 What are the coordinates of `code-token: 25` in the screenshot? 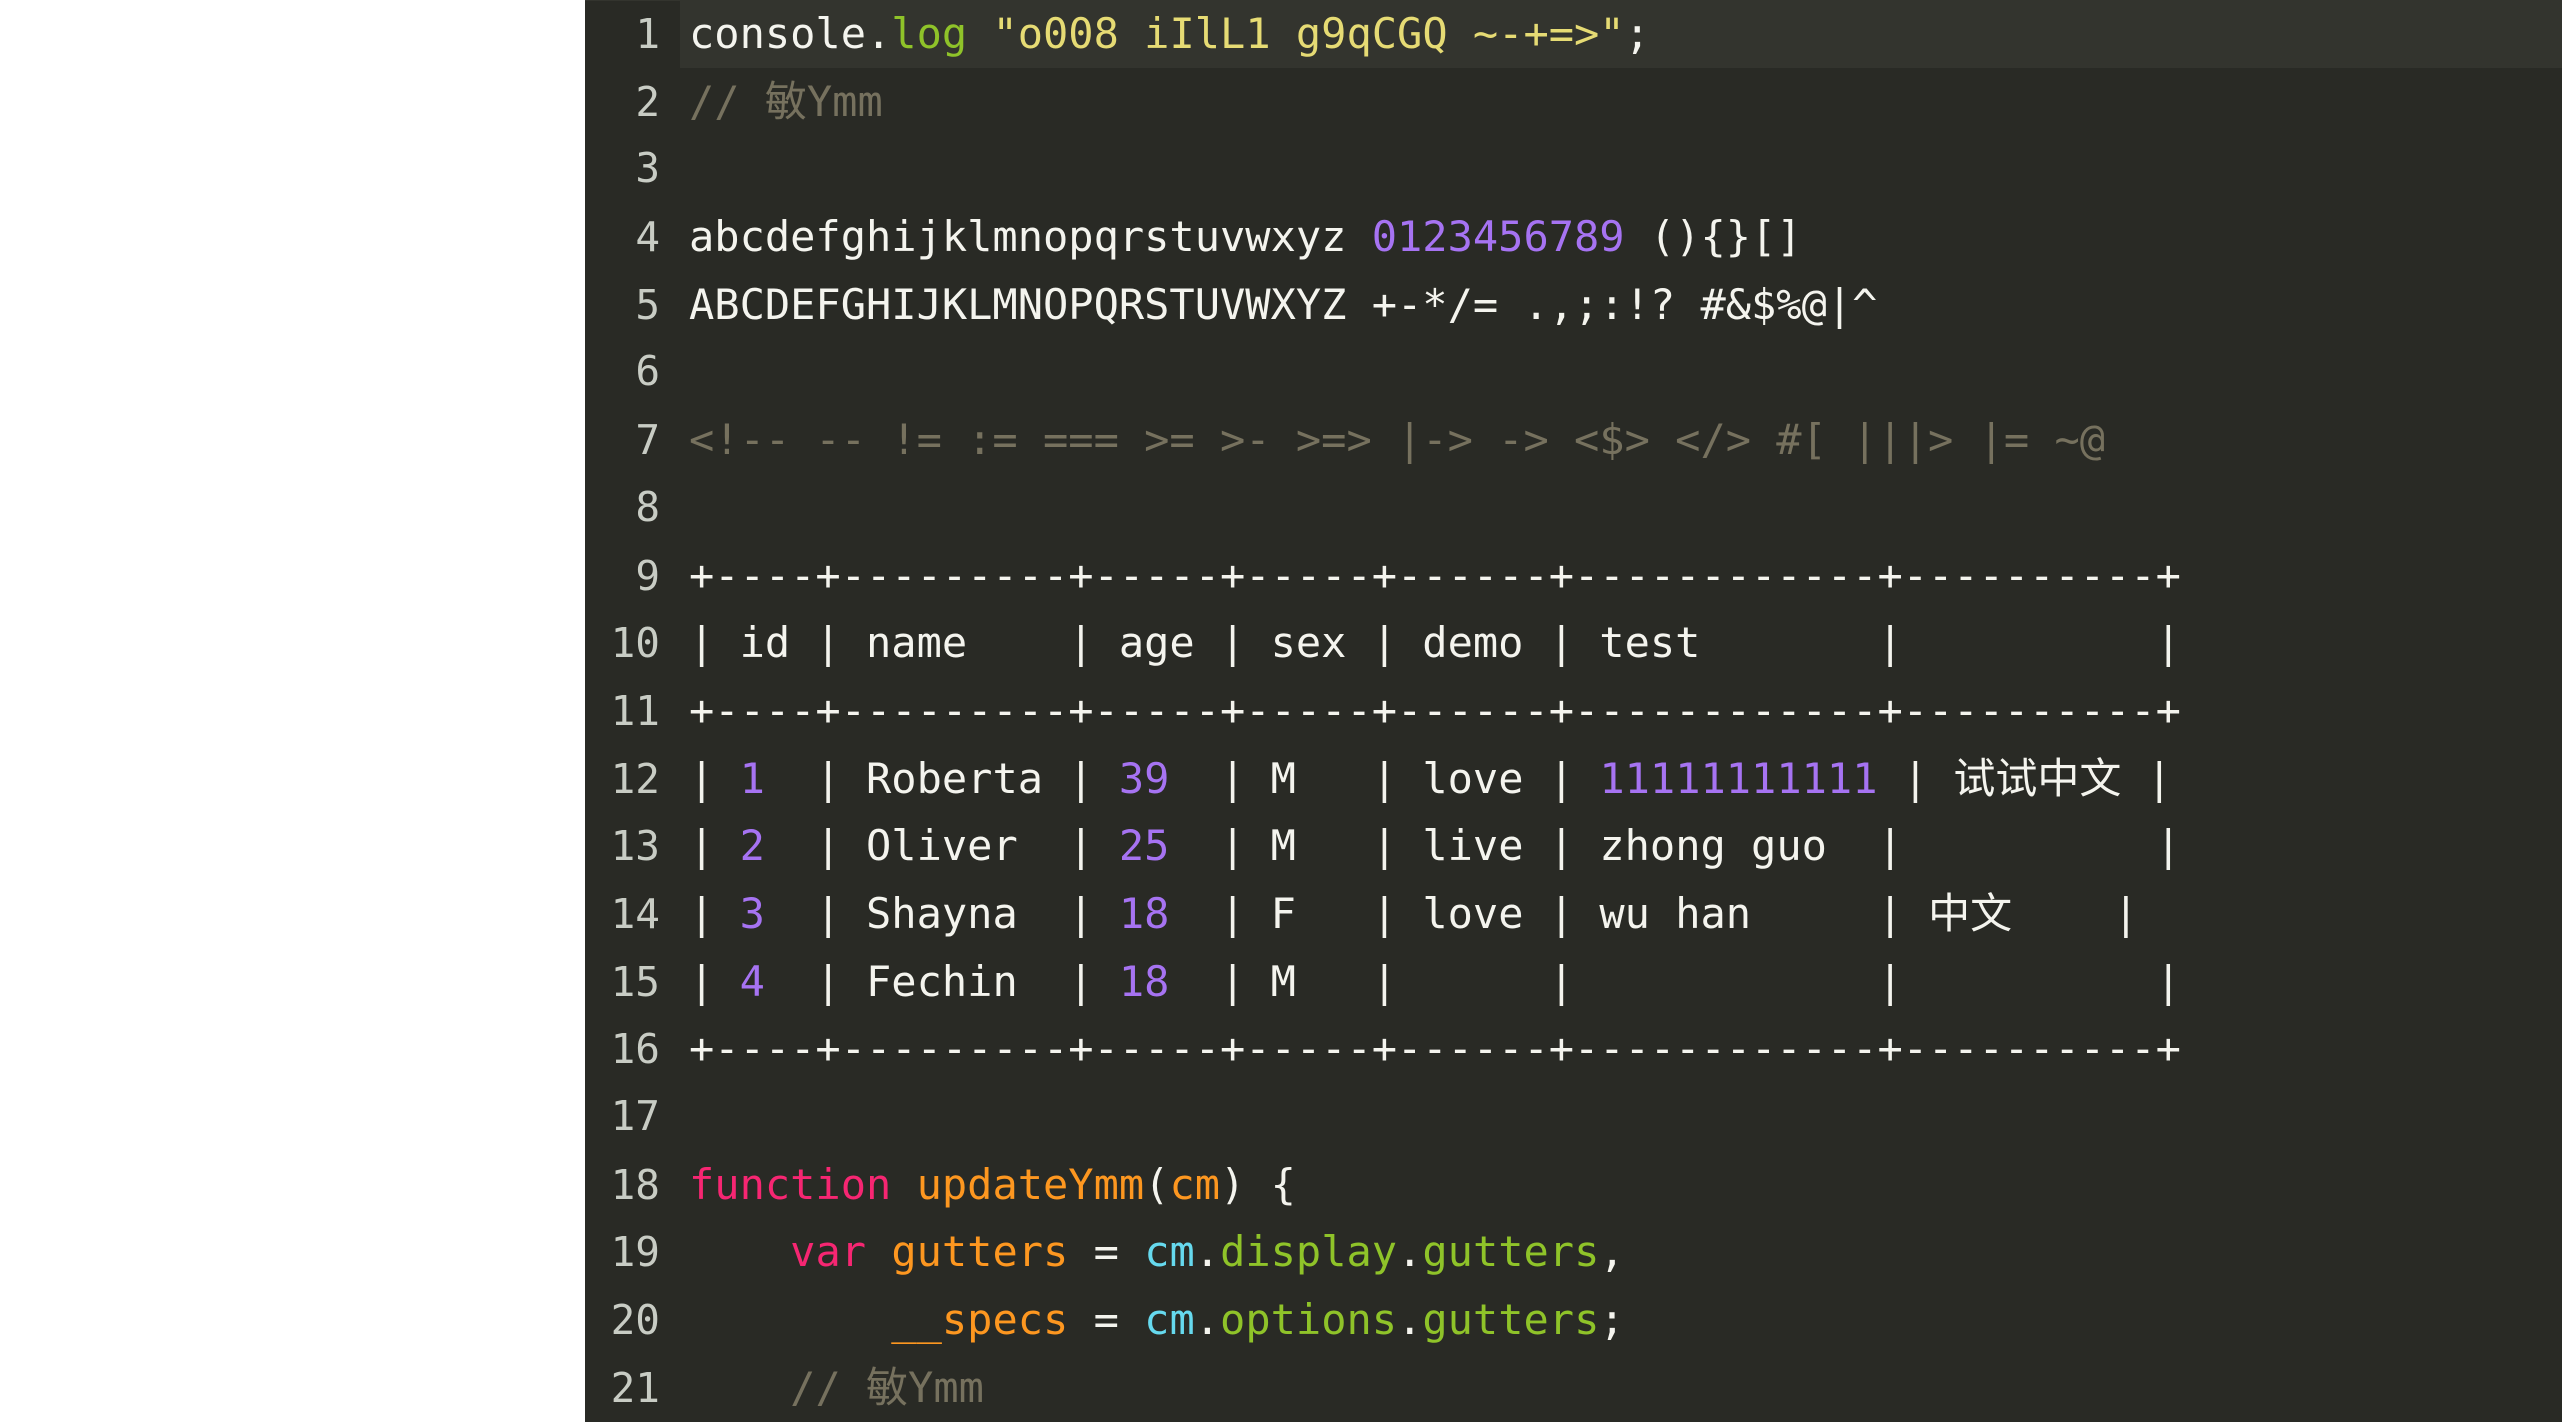 It's located at (1144, 846).